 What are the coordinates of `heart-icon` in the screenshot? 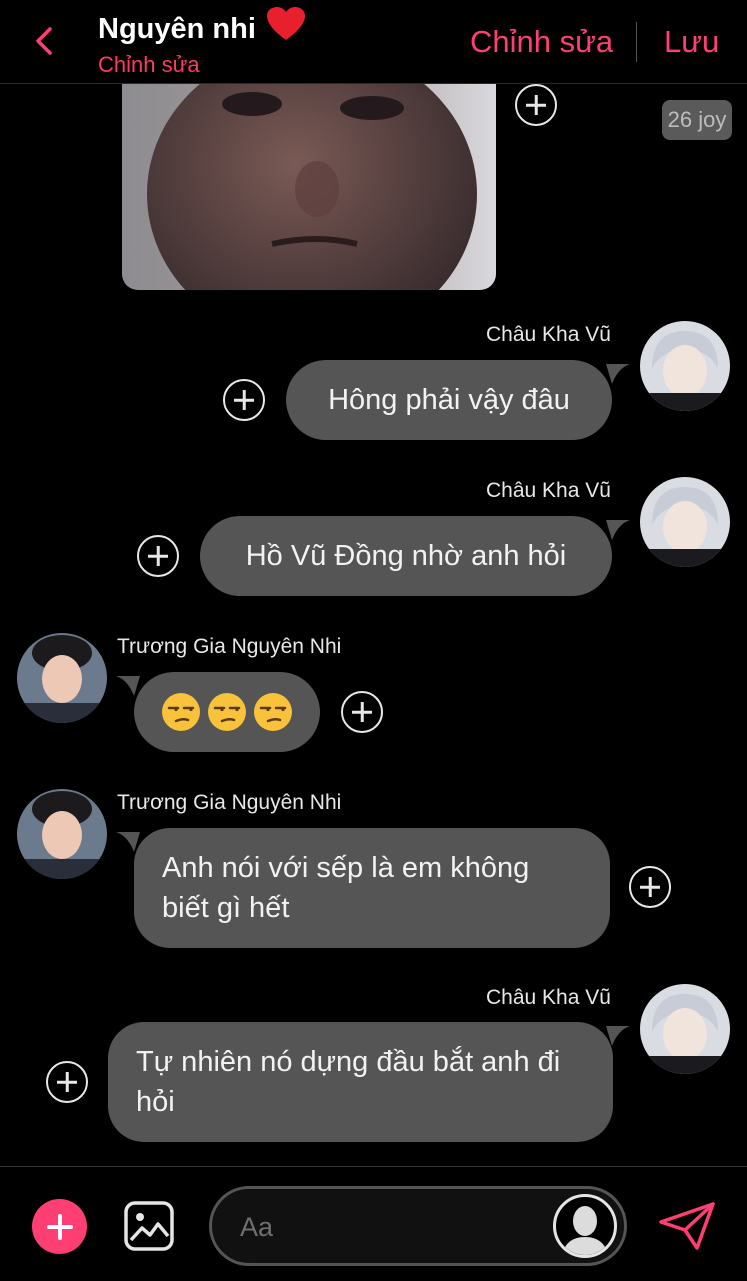 It's located at (285, 23).